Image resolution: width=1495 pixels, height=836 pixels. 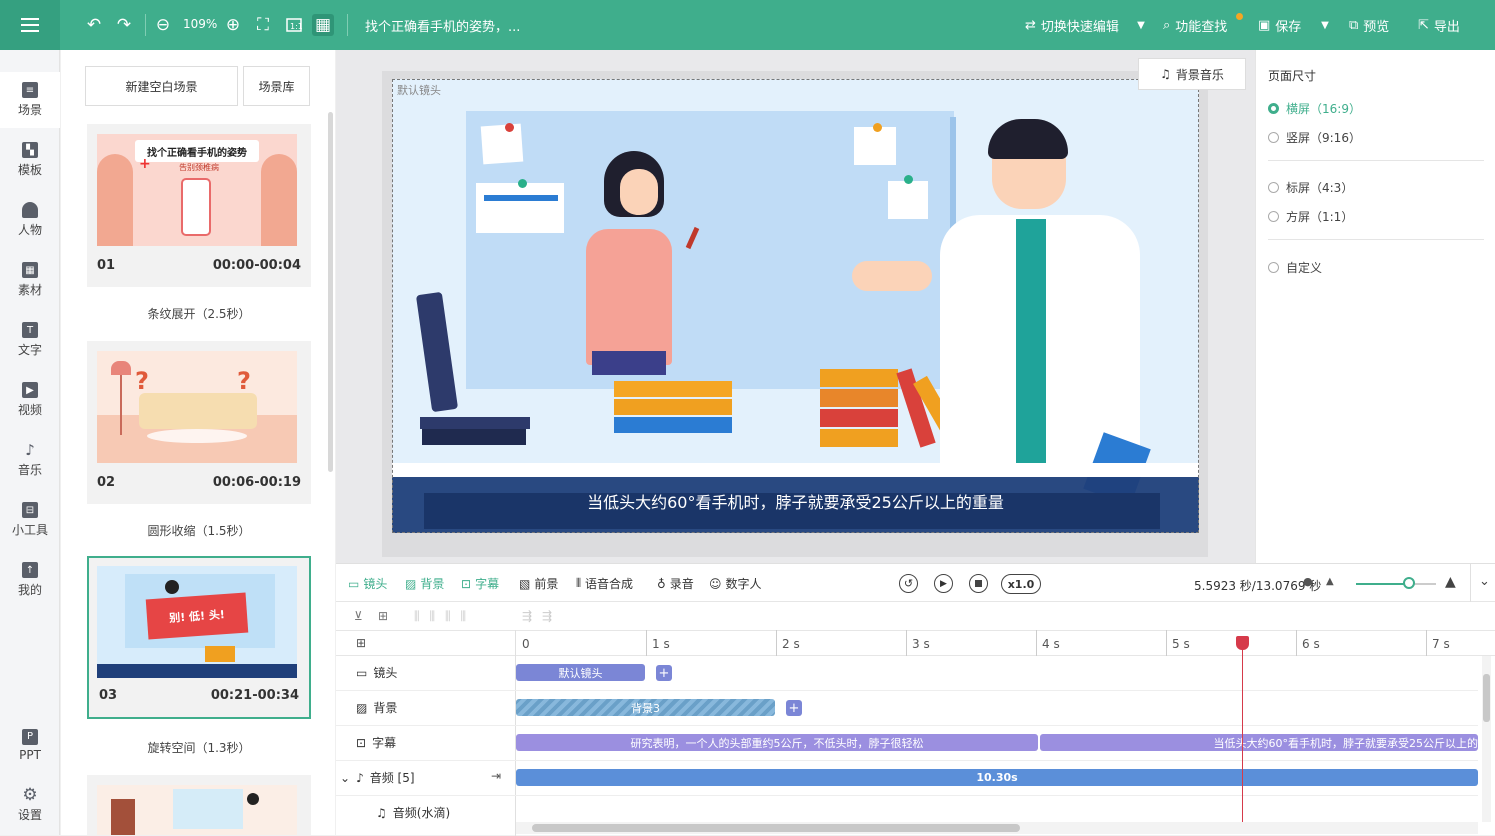 What do you see at coordinates (645, 707) in the screenshot?
I see `clip-background: 背景3` at bounding box center [645, 707].